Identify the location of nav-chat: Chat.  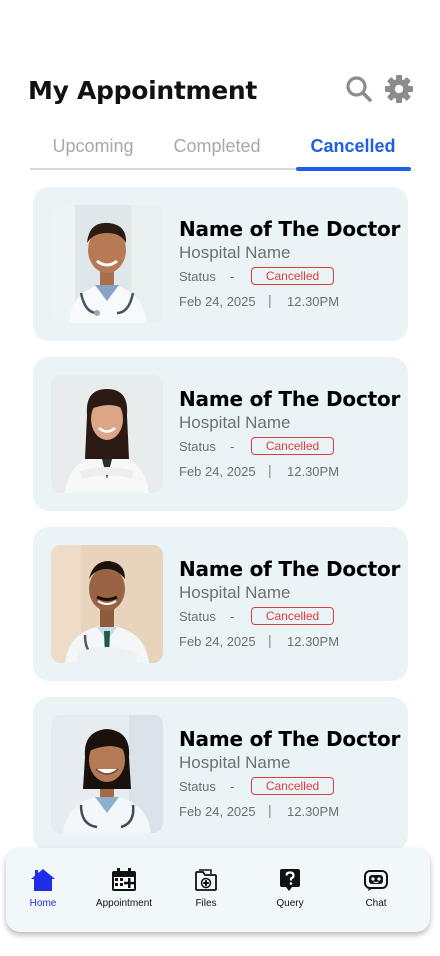
(376, 888).